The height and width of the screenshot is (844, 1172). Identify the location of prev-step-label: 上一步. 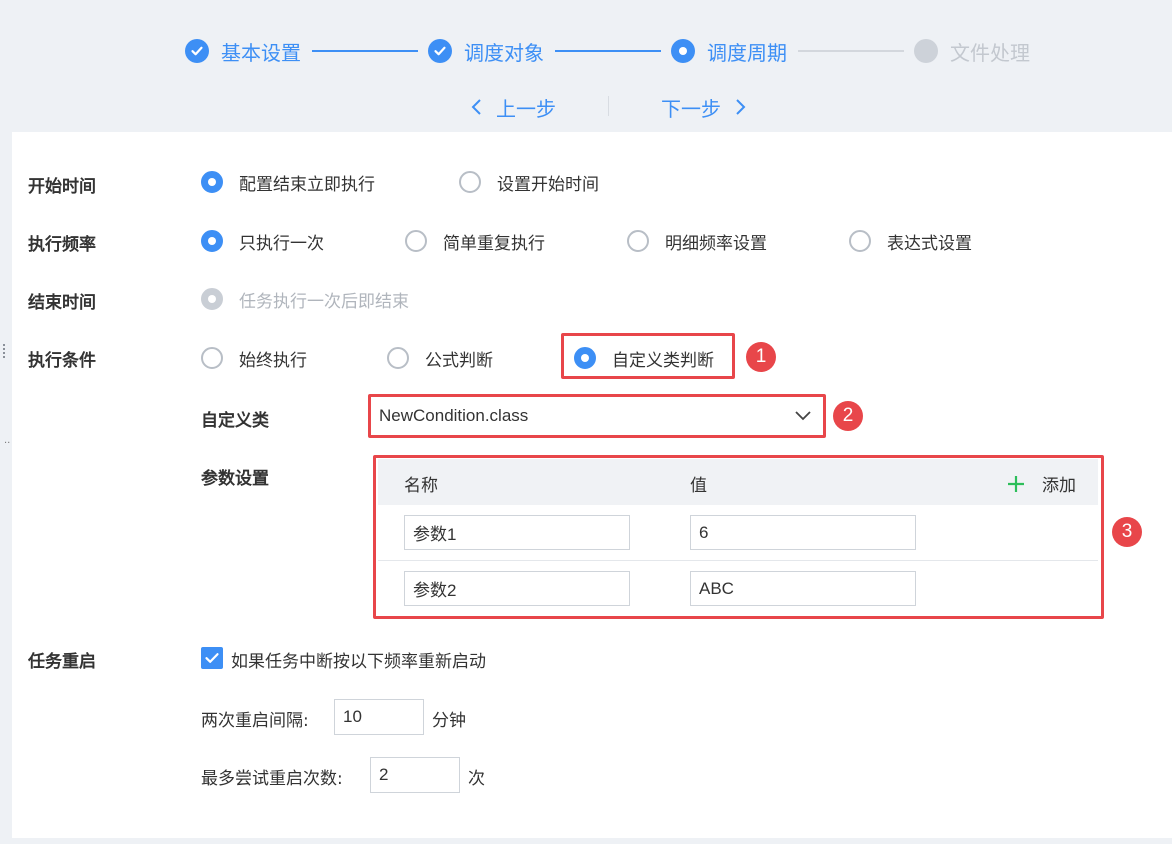
(526, 108).